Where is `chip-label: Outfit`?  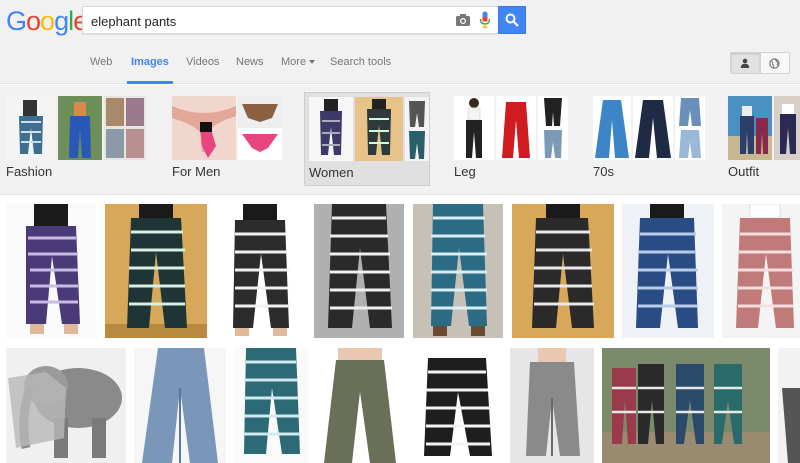
chip-label: Outfit is located at coordinates (744, 171).